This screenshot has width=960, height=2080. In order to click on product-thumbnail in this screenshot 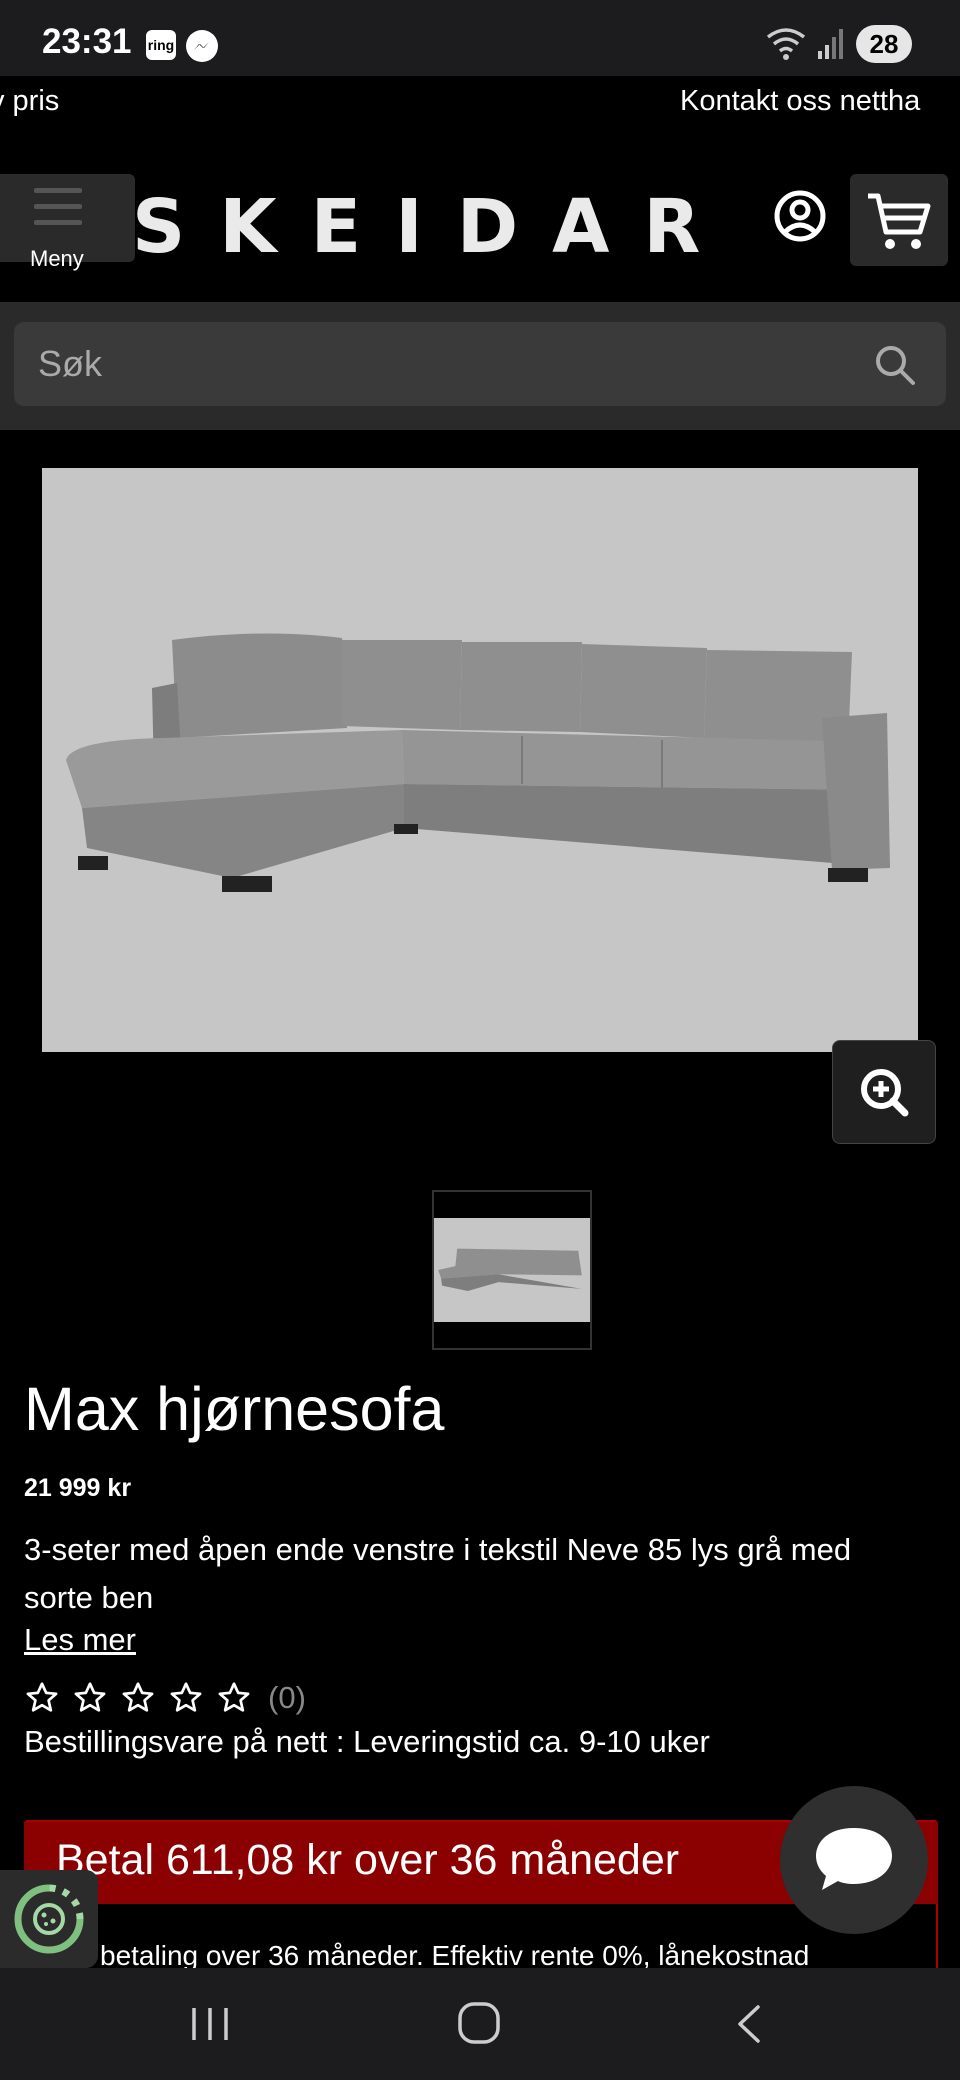, I will do `click(512, 1270)`.